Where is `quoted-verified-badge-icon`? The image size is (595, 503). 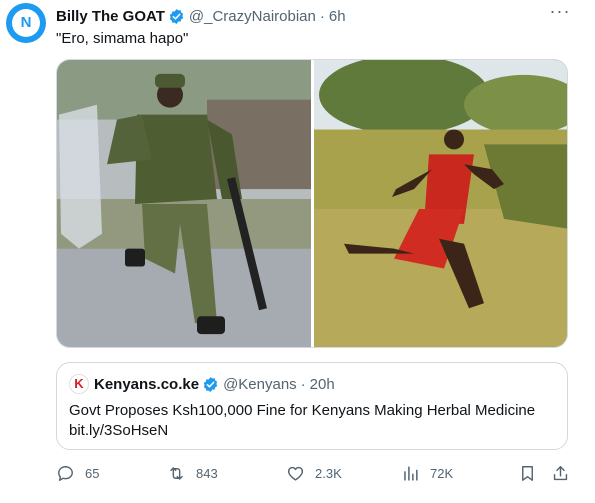 quoted-verified-badge-icon is located at coordinates (210, 384).